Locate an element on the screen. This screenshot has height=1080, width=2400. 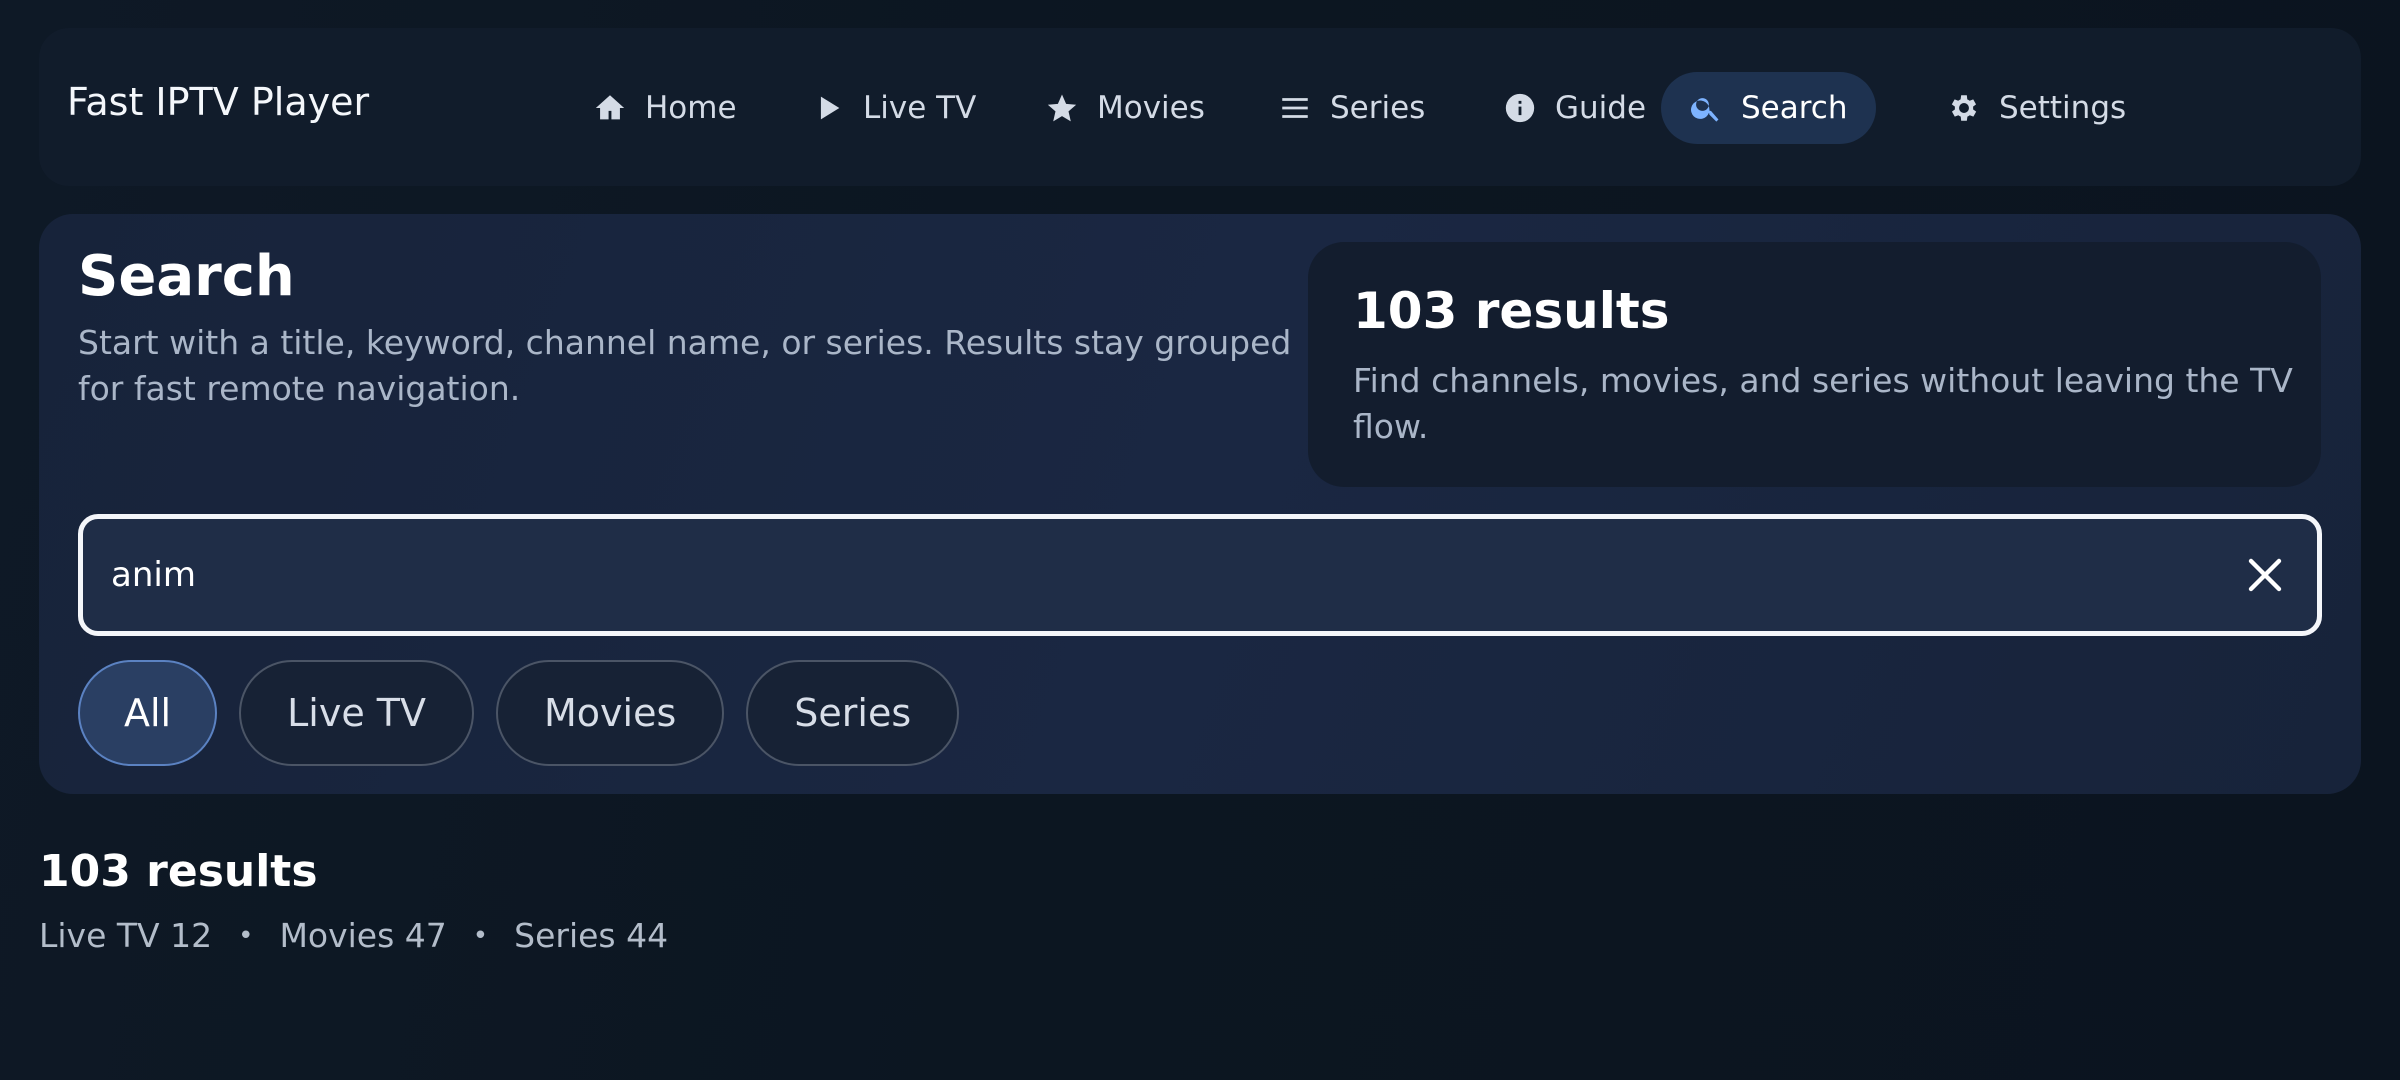
nav-item-label: Search is located at coordinates (1794, 108).